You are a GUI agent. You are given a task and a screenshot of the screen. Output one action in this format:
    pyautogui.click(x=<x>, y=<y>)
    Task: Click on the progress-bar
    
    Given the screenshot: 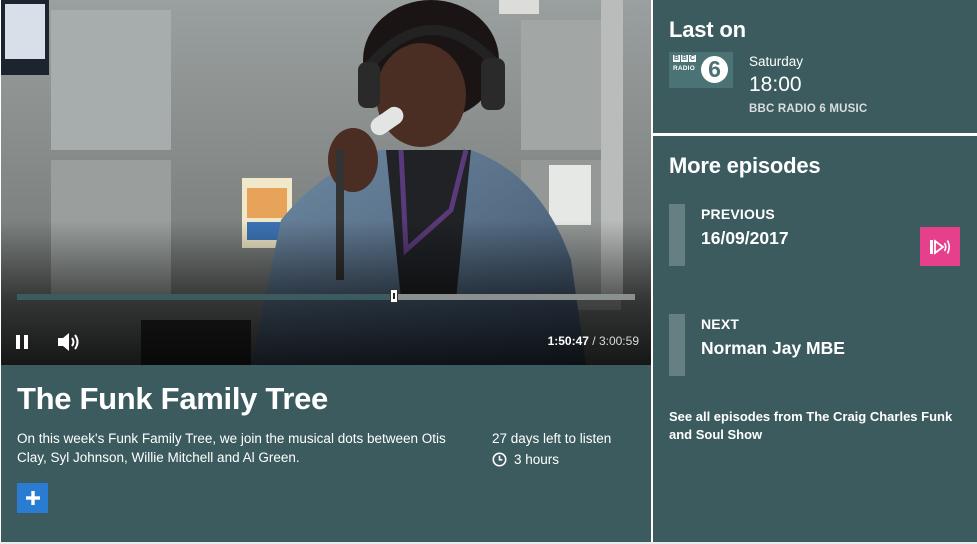 What is the action you would take?
    pyautogui.click(x=326, y=296)
    